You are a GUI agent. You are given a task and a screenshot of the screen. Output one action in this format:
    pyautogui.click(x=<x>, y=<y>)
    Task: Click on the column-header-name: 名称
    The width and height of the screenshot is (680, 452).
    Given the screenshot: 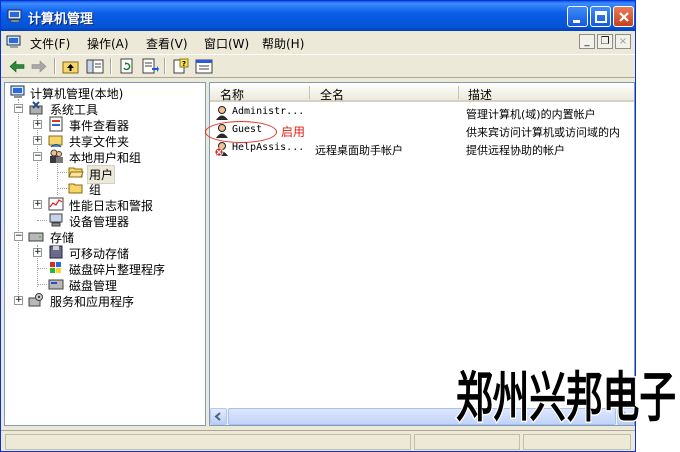 What is the action you would take?
    pyautogui.click(x=232, y=94)
    